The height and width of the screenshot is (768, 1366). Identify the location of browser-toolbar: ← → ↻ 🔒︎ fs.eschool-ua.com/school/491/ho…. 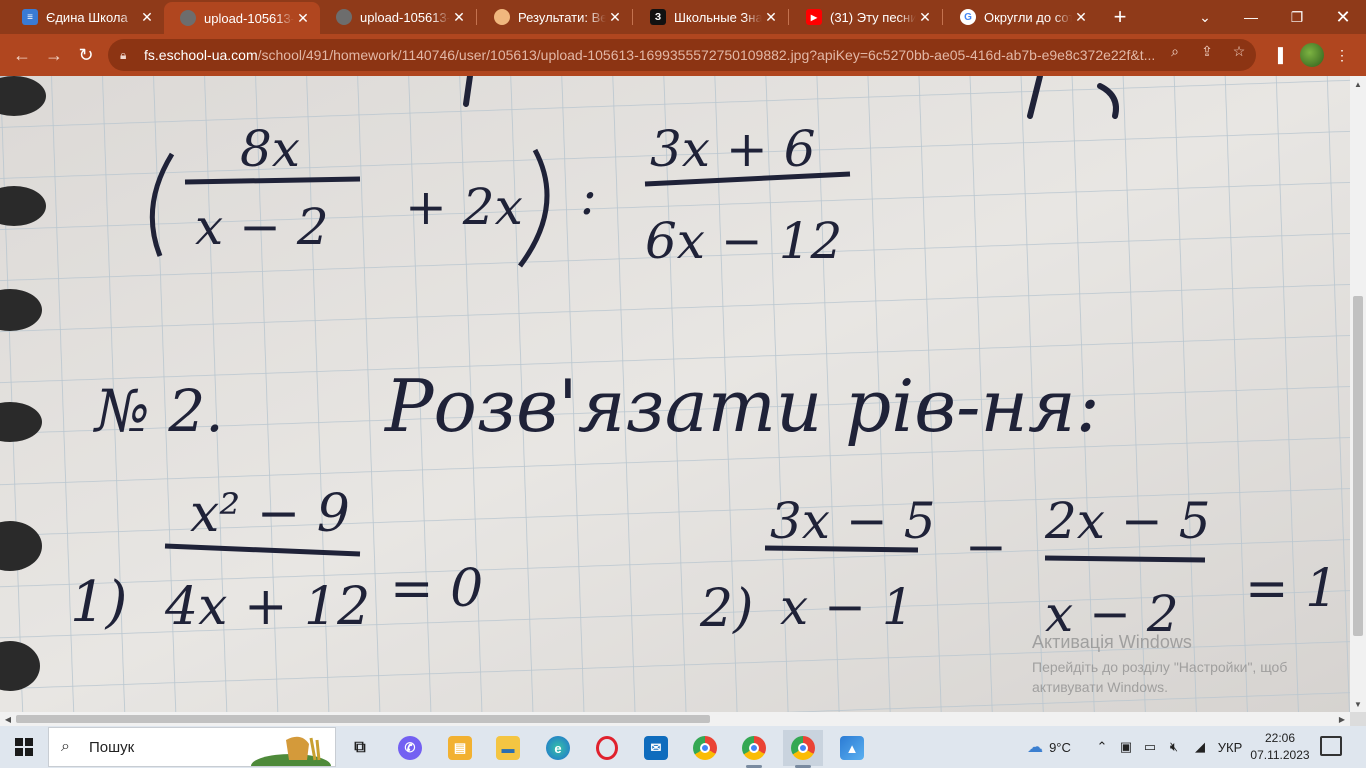
(683, 55).